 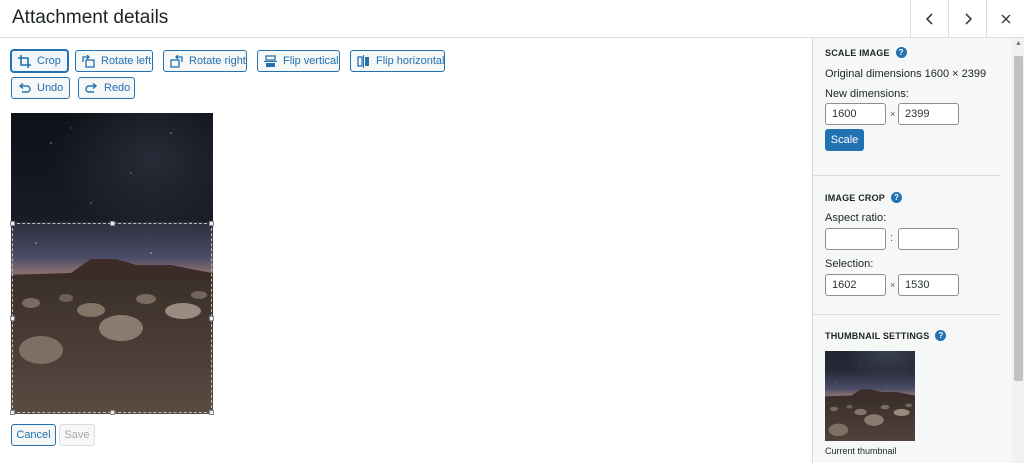 What do you see at coordinates (856, 218) in the screenshot?
I see `aspect-ratio-label: Aspect ratio:` at bounding box center [856, 218].